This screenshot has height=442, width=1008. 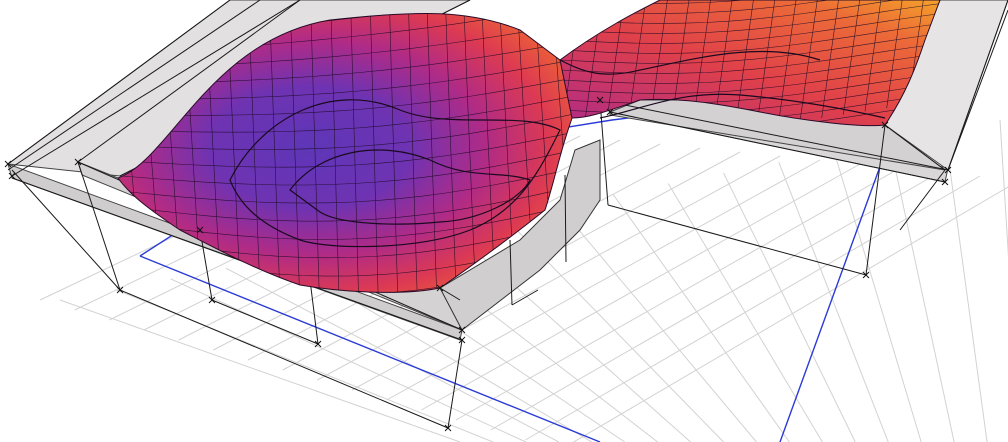 I want to click on mesh-line, so click(x=345, y=313).